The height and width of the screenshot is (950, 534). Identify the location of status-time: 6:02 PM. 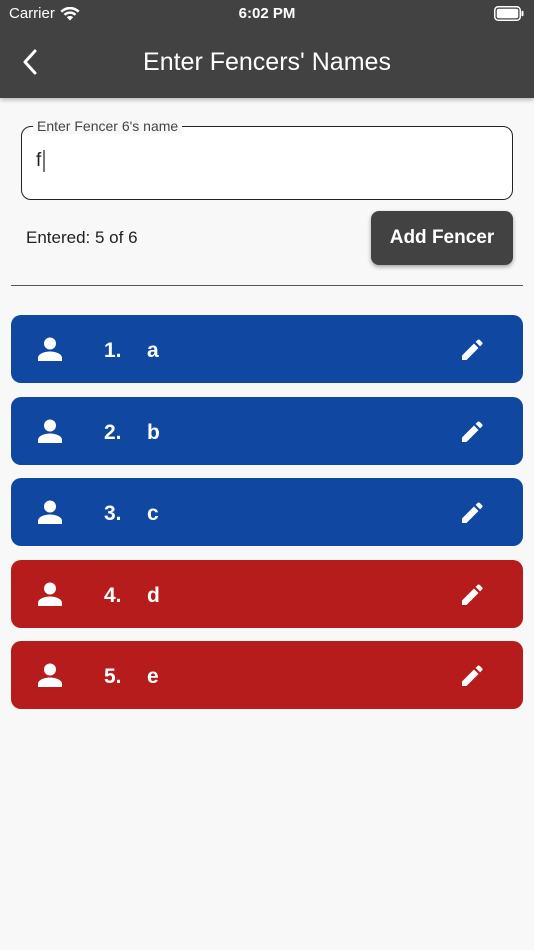
(267, 13).